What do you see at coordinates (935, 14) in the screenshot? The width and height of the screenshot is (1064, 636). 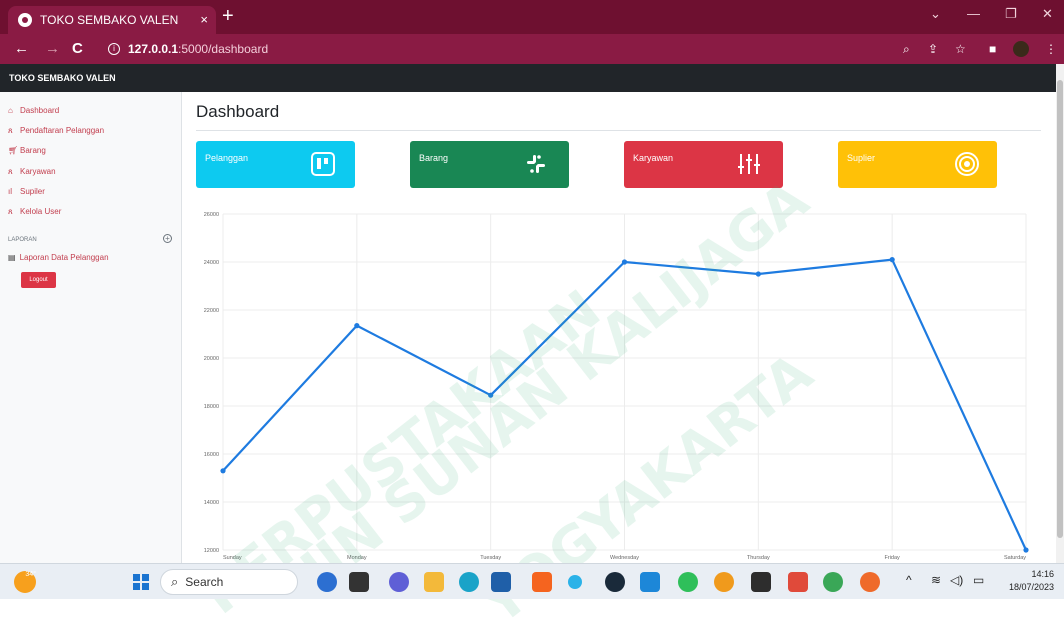 I see `tab-search-chevron-icon: ⌄` at bounding box center [935, 14].